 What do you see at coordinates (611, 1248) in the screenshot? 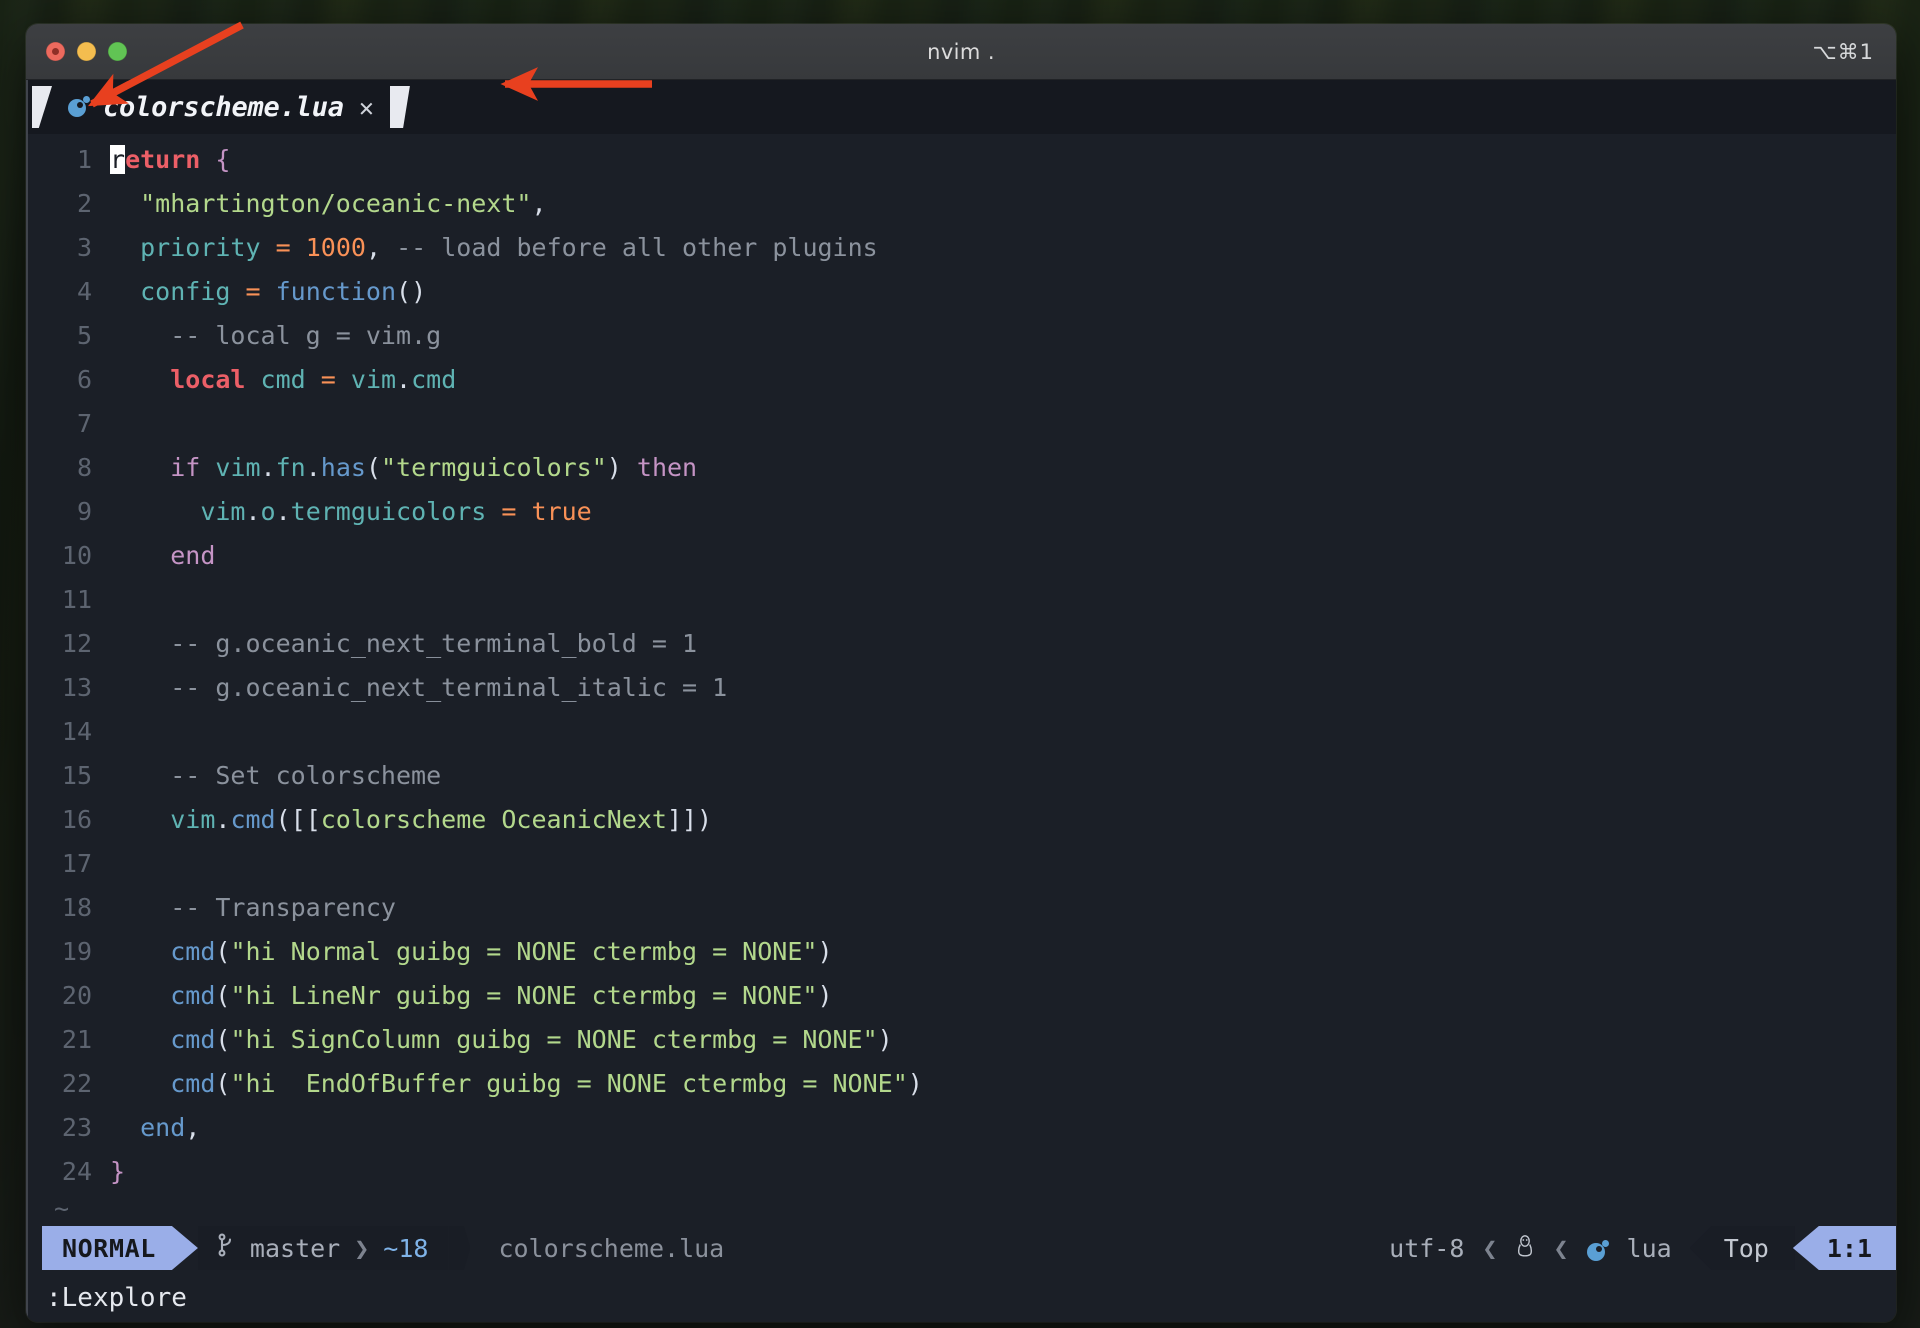
I see `status-file-name: colorscheme.lua` at bounding box center [611, 1248].